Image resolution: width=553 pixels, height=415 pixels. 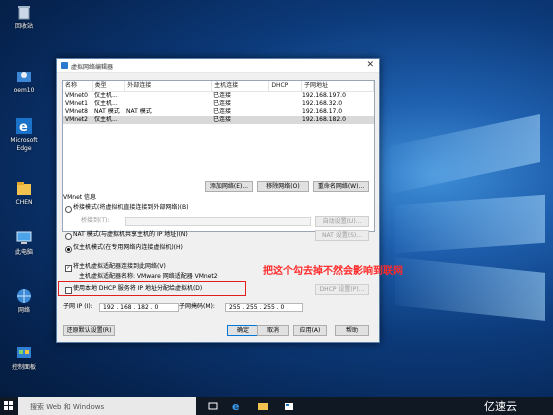 What do you see at coordinates (152, 288) in the screenshot?
I see `annotation-highlight-box` at bounding box center [152, 288].